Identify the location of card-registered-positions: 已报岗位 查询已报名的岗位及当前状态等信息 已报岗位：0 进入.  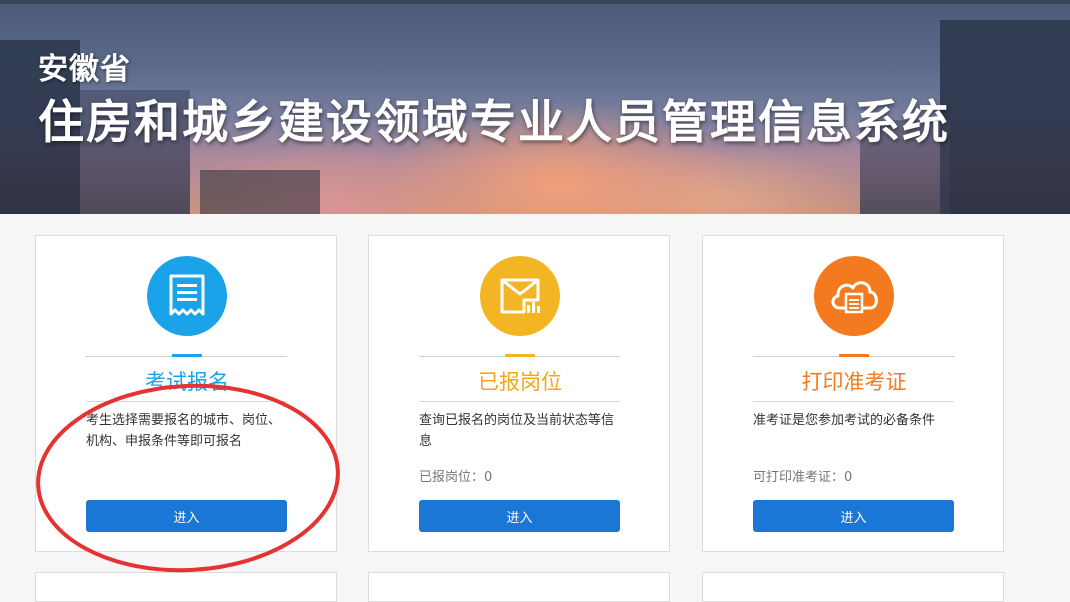
(519, 393).